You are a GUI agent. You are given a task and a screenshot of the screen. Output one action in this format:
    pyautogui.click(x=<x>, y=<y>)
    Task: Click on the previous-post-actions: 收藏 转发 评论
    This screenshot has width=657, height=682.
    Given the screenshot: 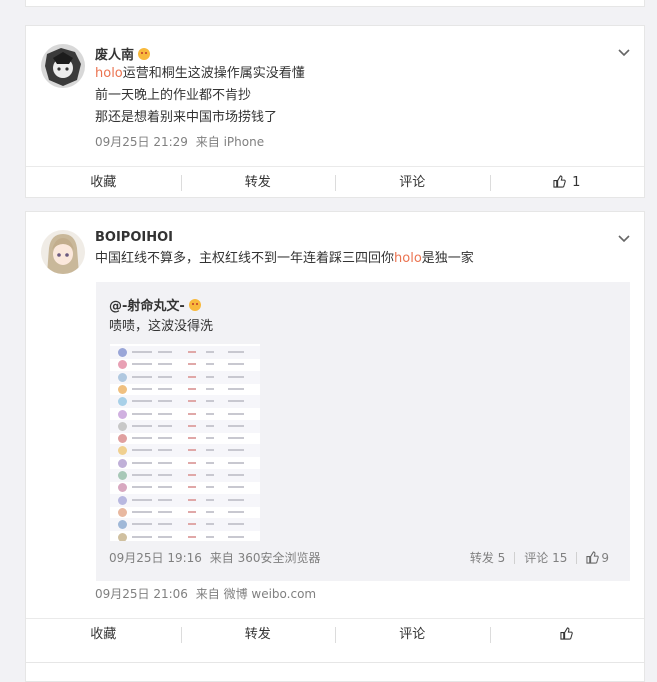 What is the action you would take?
    pyautogui.click(x=335, y=3)
    